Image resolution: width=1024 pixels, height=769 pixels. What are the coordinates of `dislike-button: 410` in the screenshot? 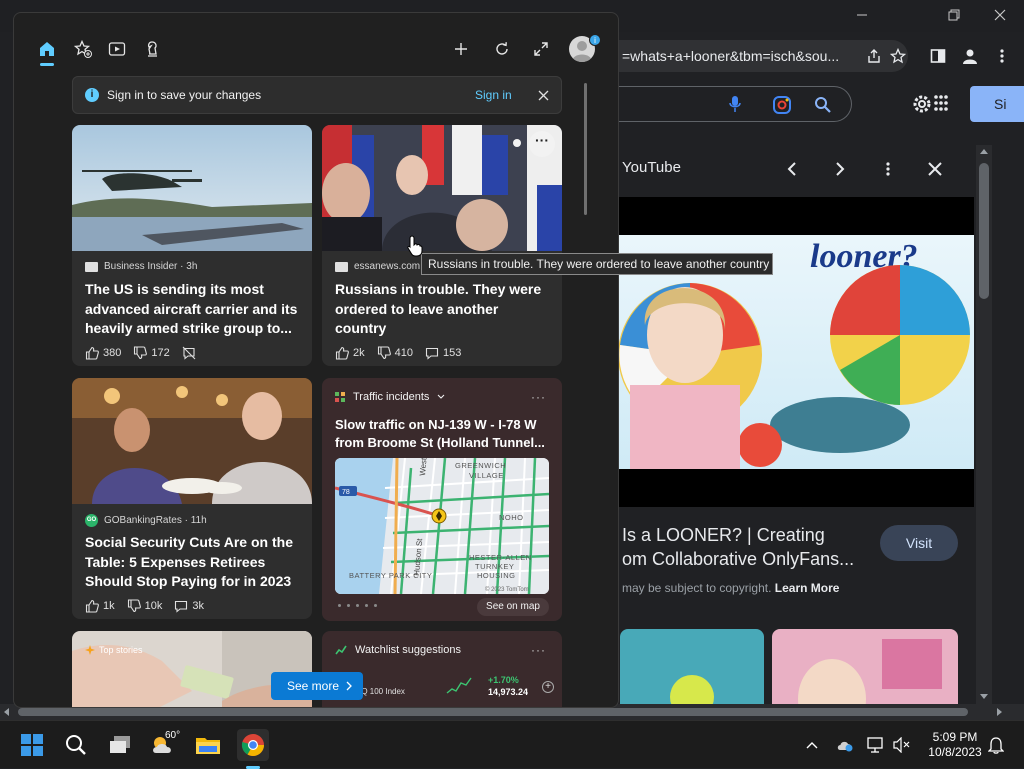 It's located at (395, 353).